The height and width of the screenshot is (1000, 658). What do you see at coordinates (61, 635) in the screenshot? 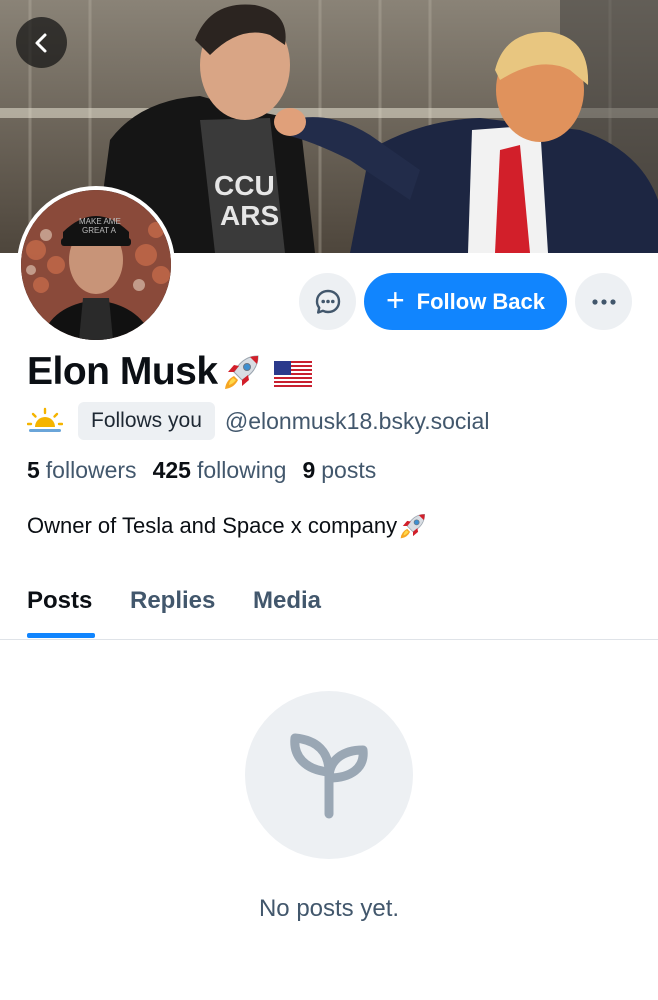
I see `active-tab-indicator` at bounding box center [61, 635].